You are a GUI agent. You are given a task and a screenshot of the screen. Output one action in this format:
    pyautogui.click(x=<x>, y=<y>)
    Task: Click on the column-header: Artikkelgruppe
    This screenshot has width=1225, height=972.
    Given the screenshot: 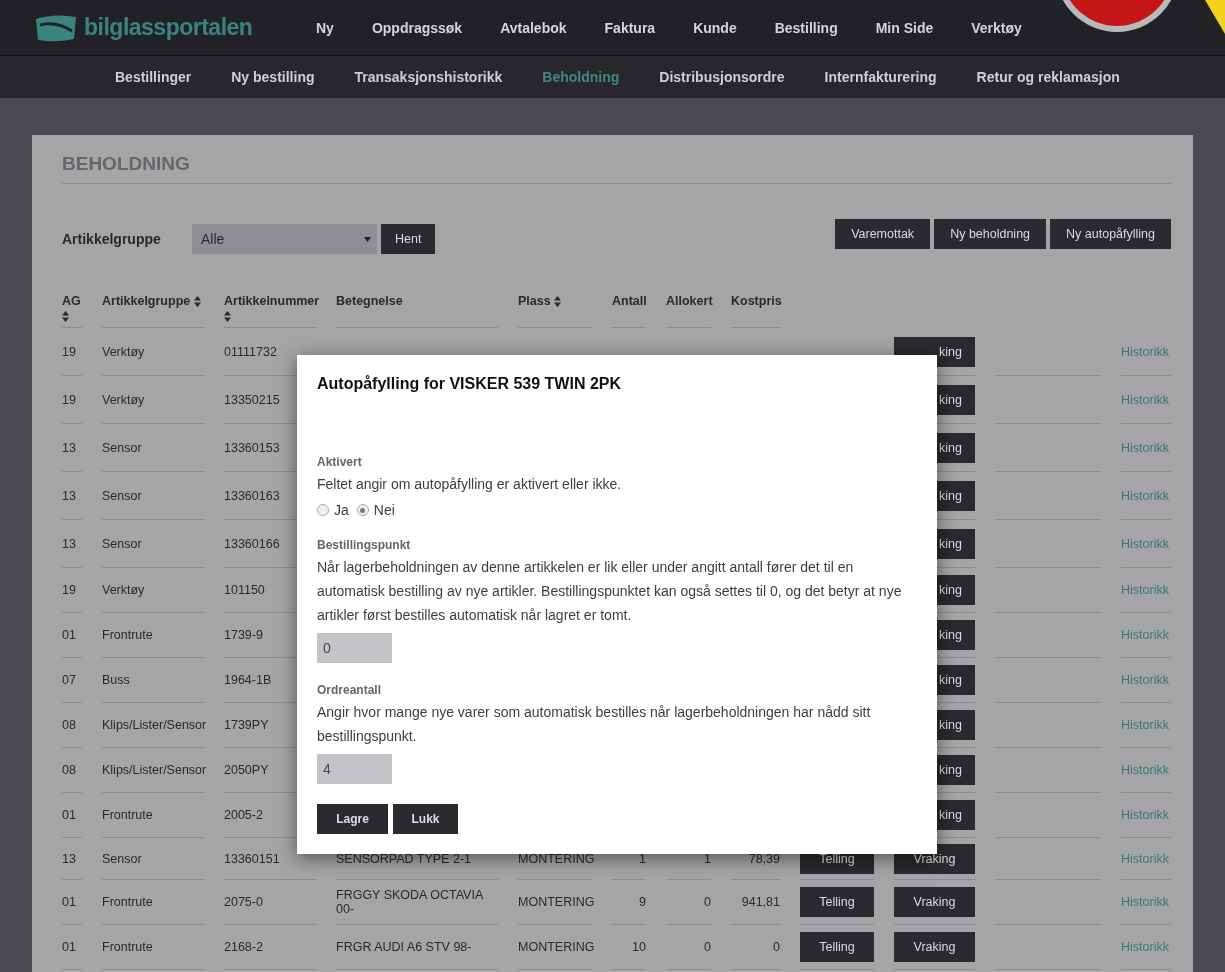 What is the action you would take?
    pyautogui.click(x=153, y=311)
    